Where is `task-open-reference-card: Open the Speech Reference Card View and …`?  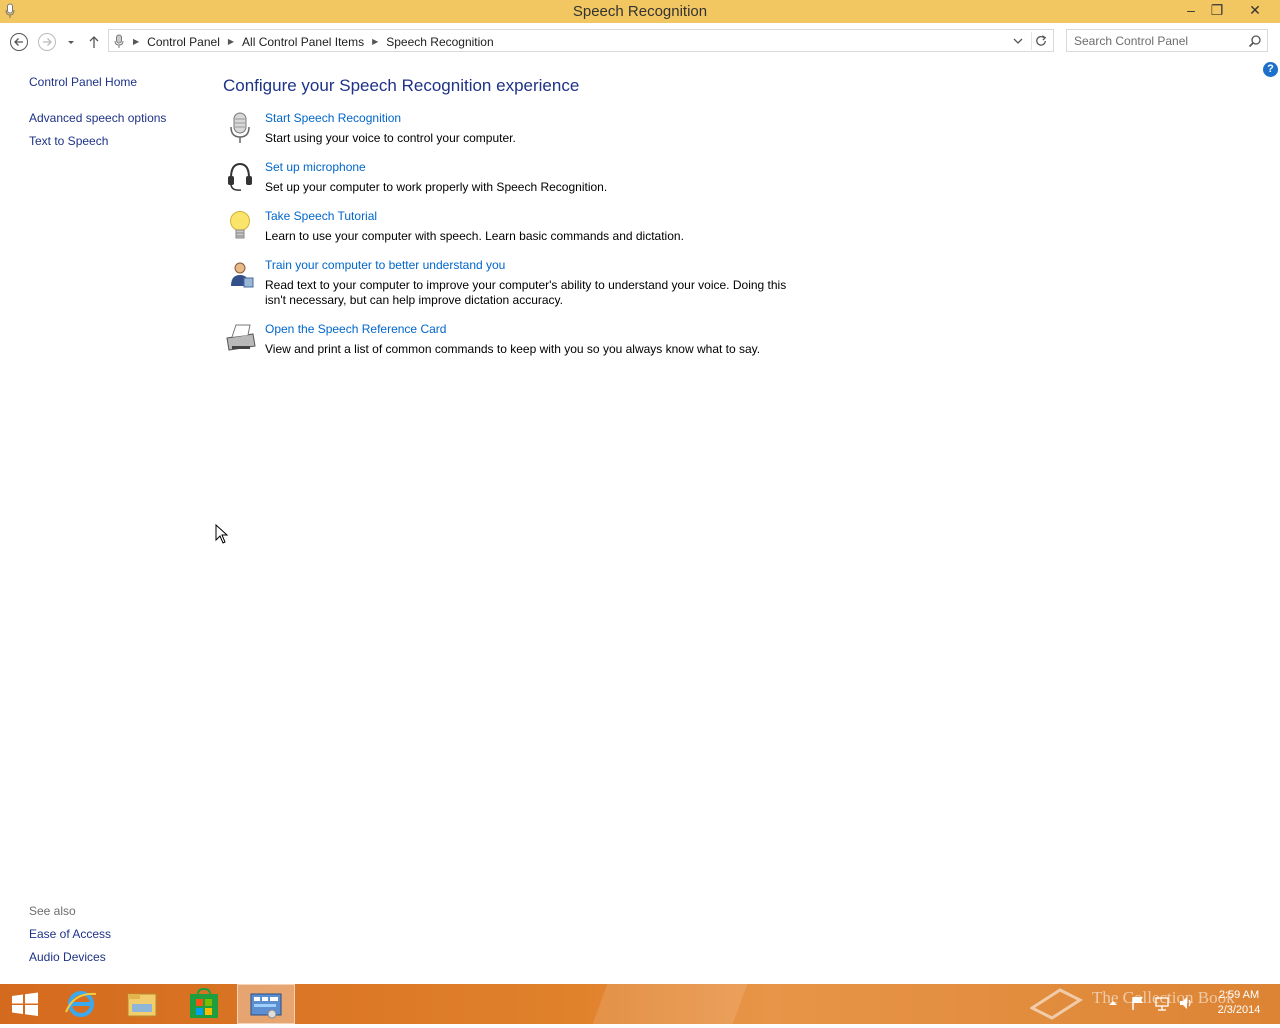 task-open-reference-card: Open the Speech Reference Card View and … is located at coordinates (523, 342).